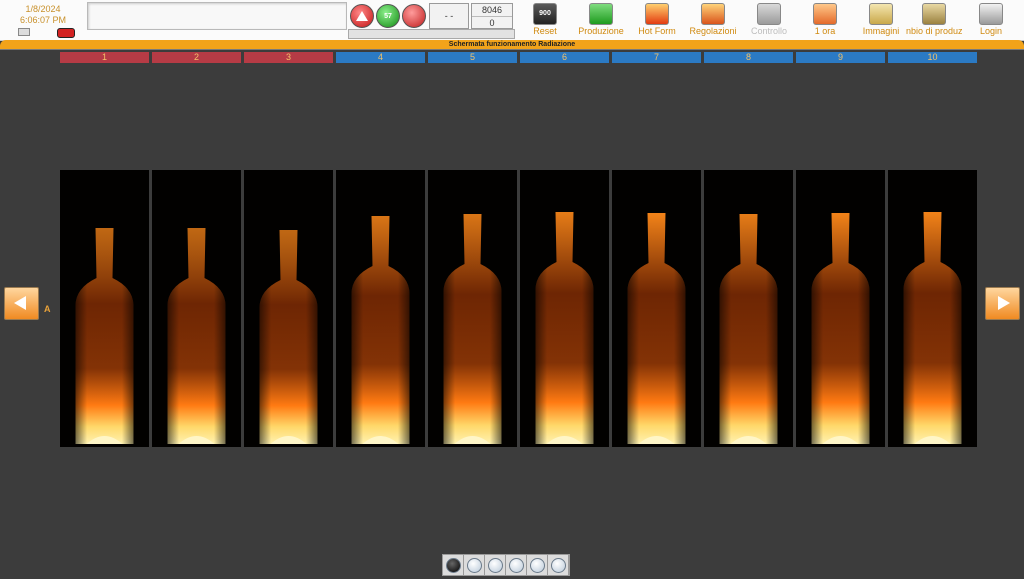  I want to click on status-count-badge: 57, so click(388, 16).